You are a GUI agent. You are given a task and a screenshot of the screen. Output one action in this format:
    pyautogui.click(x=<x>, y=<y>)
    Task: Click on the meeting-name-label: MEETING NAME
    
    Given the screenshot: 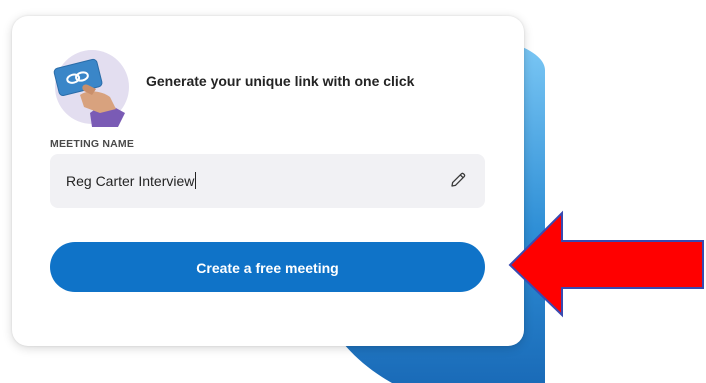 What is the action you would take?
    pyautogui.click(x=92, y=144)
    